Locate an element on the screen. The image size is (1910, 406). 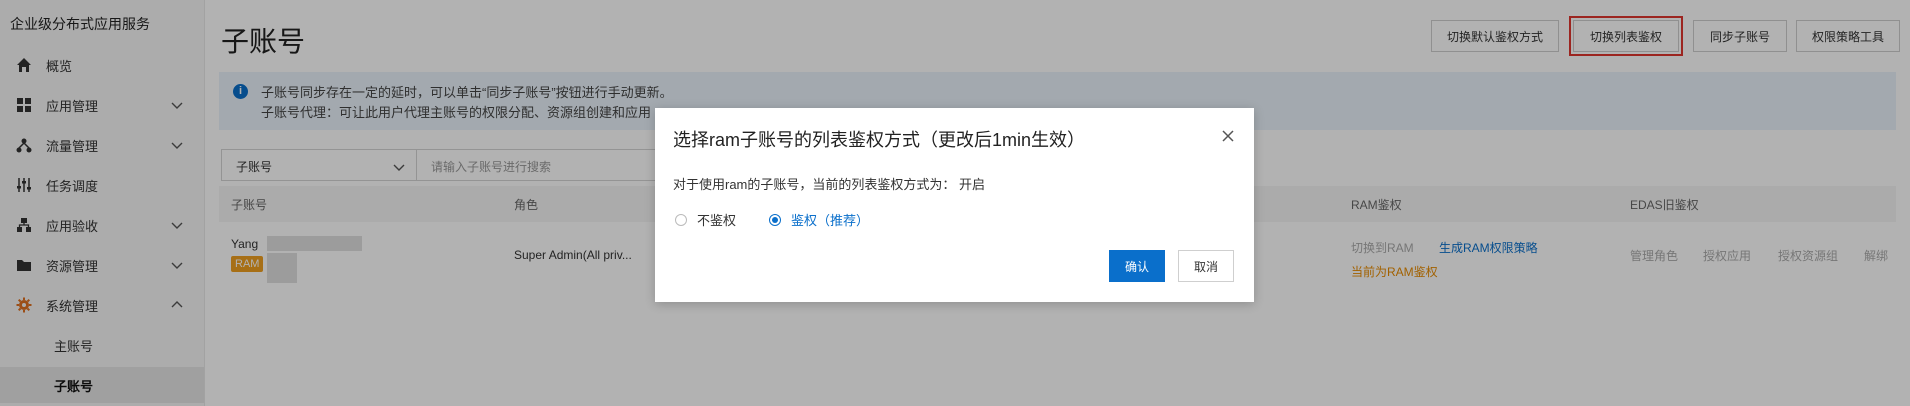
close-icon is located at coordinates (1228, 136).